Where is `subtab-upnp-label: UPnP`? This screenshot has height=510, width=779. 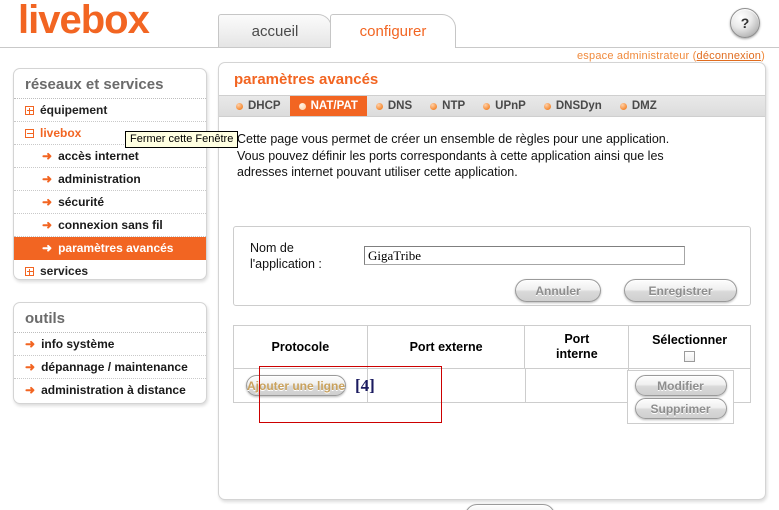 subtab-upnp-label: UPnP is located at coordinates (510, 106).